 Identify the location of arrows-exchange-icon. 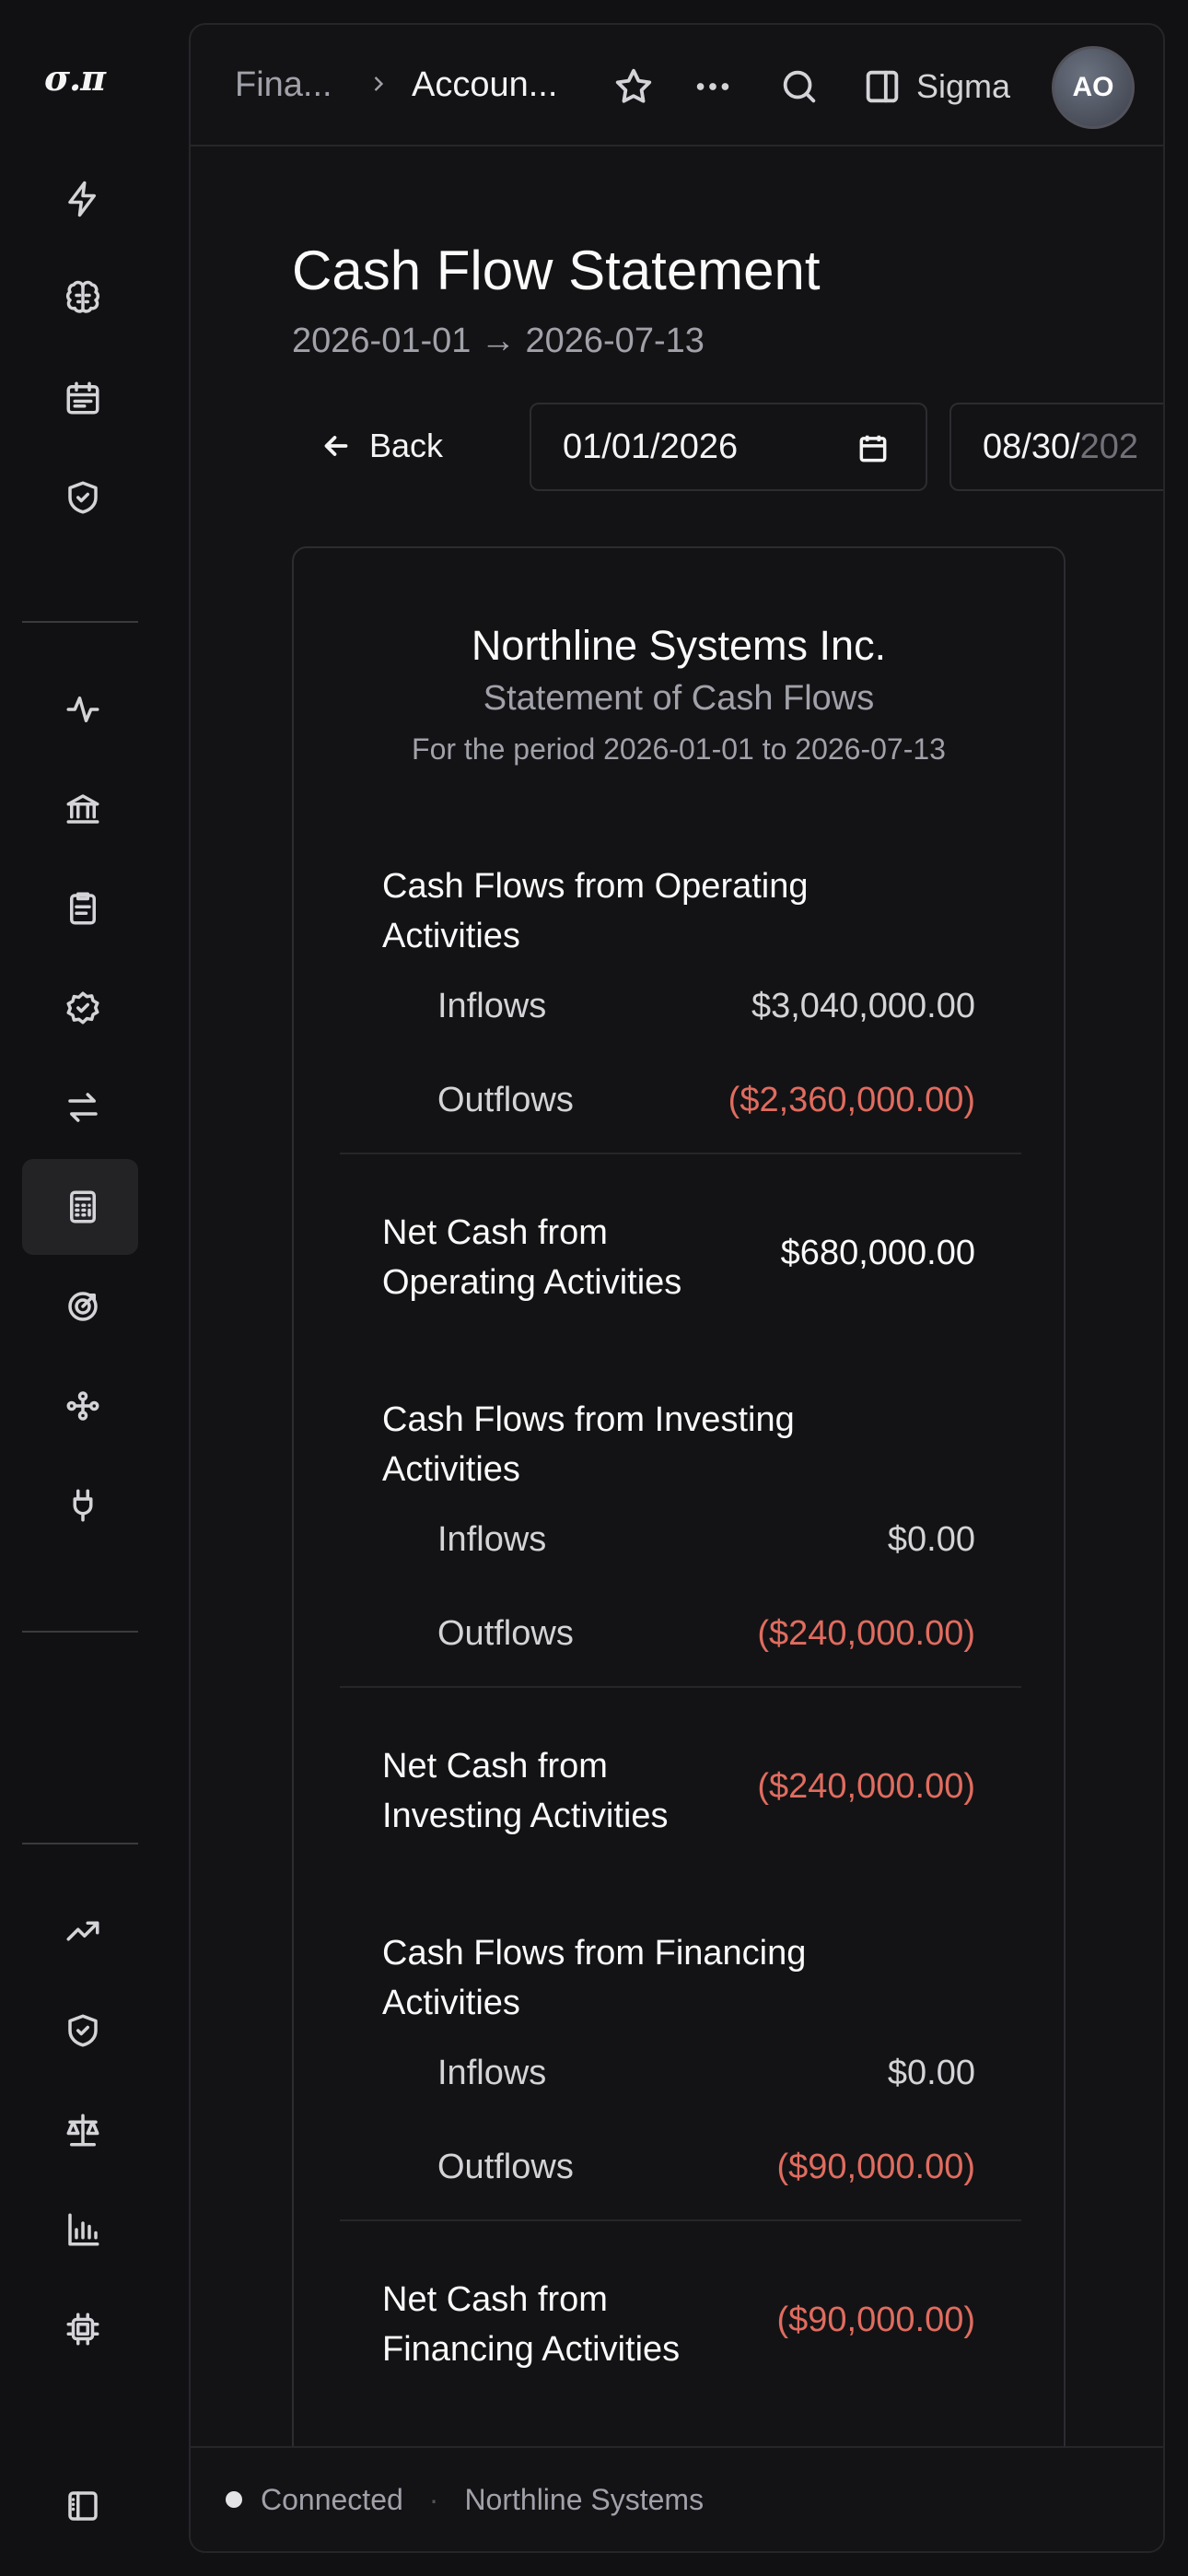
(80, 1107).